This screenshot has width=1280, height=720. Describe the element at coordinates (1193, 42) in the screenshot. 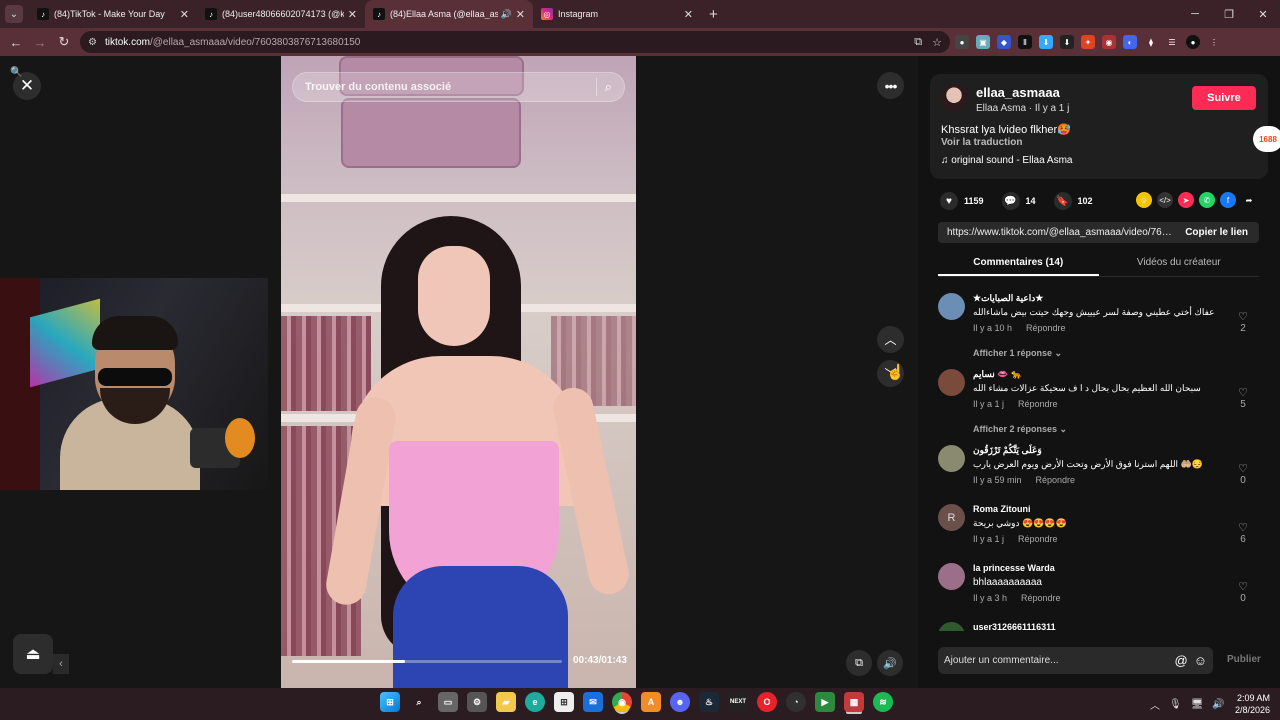

I see `profile-avatar: ●` at that location.